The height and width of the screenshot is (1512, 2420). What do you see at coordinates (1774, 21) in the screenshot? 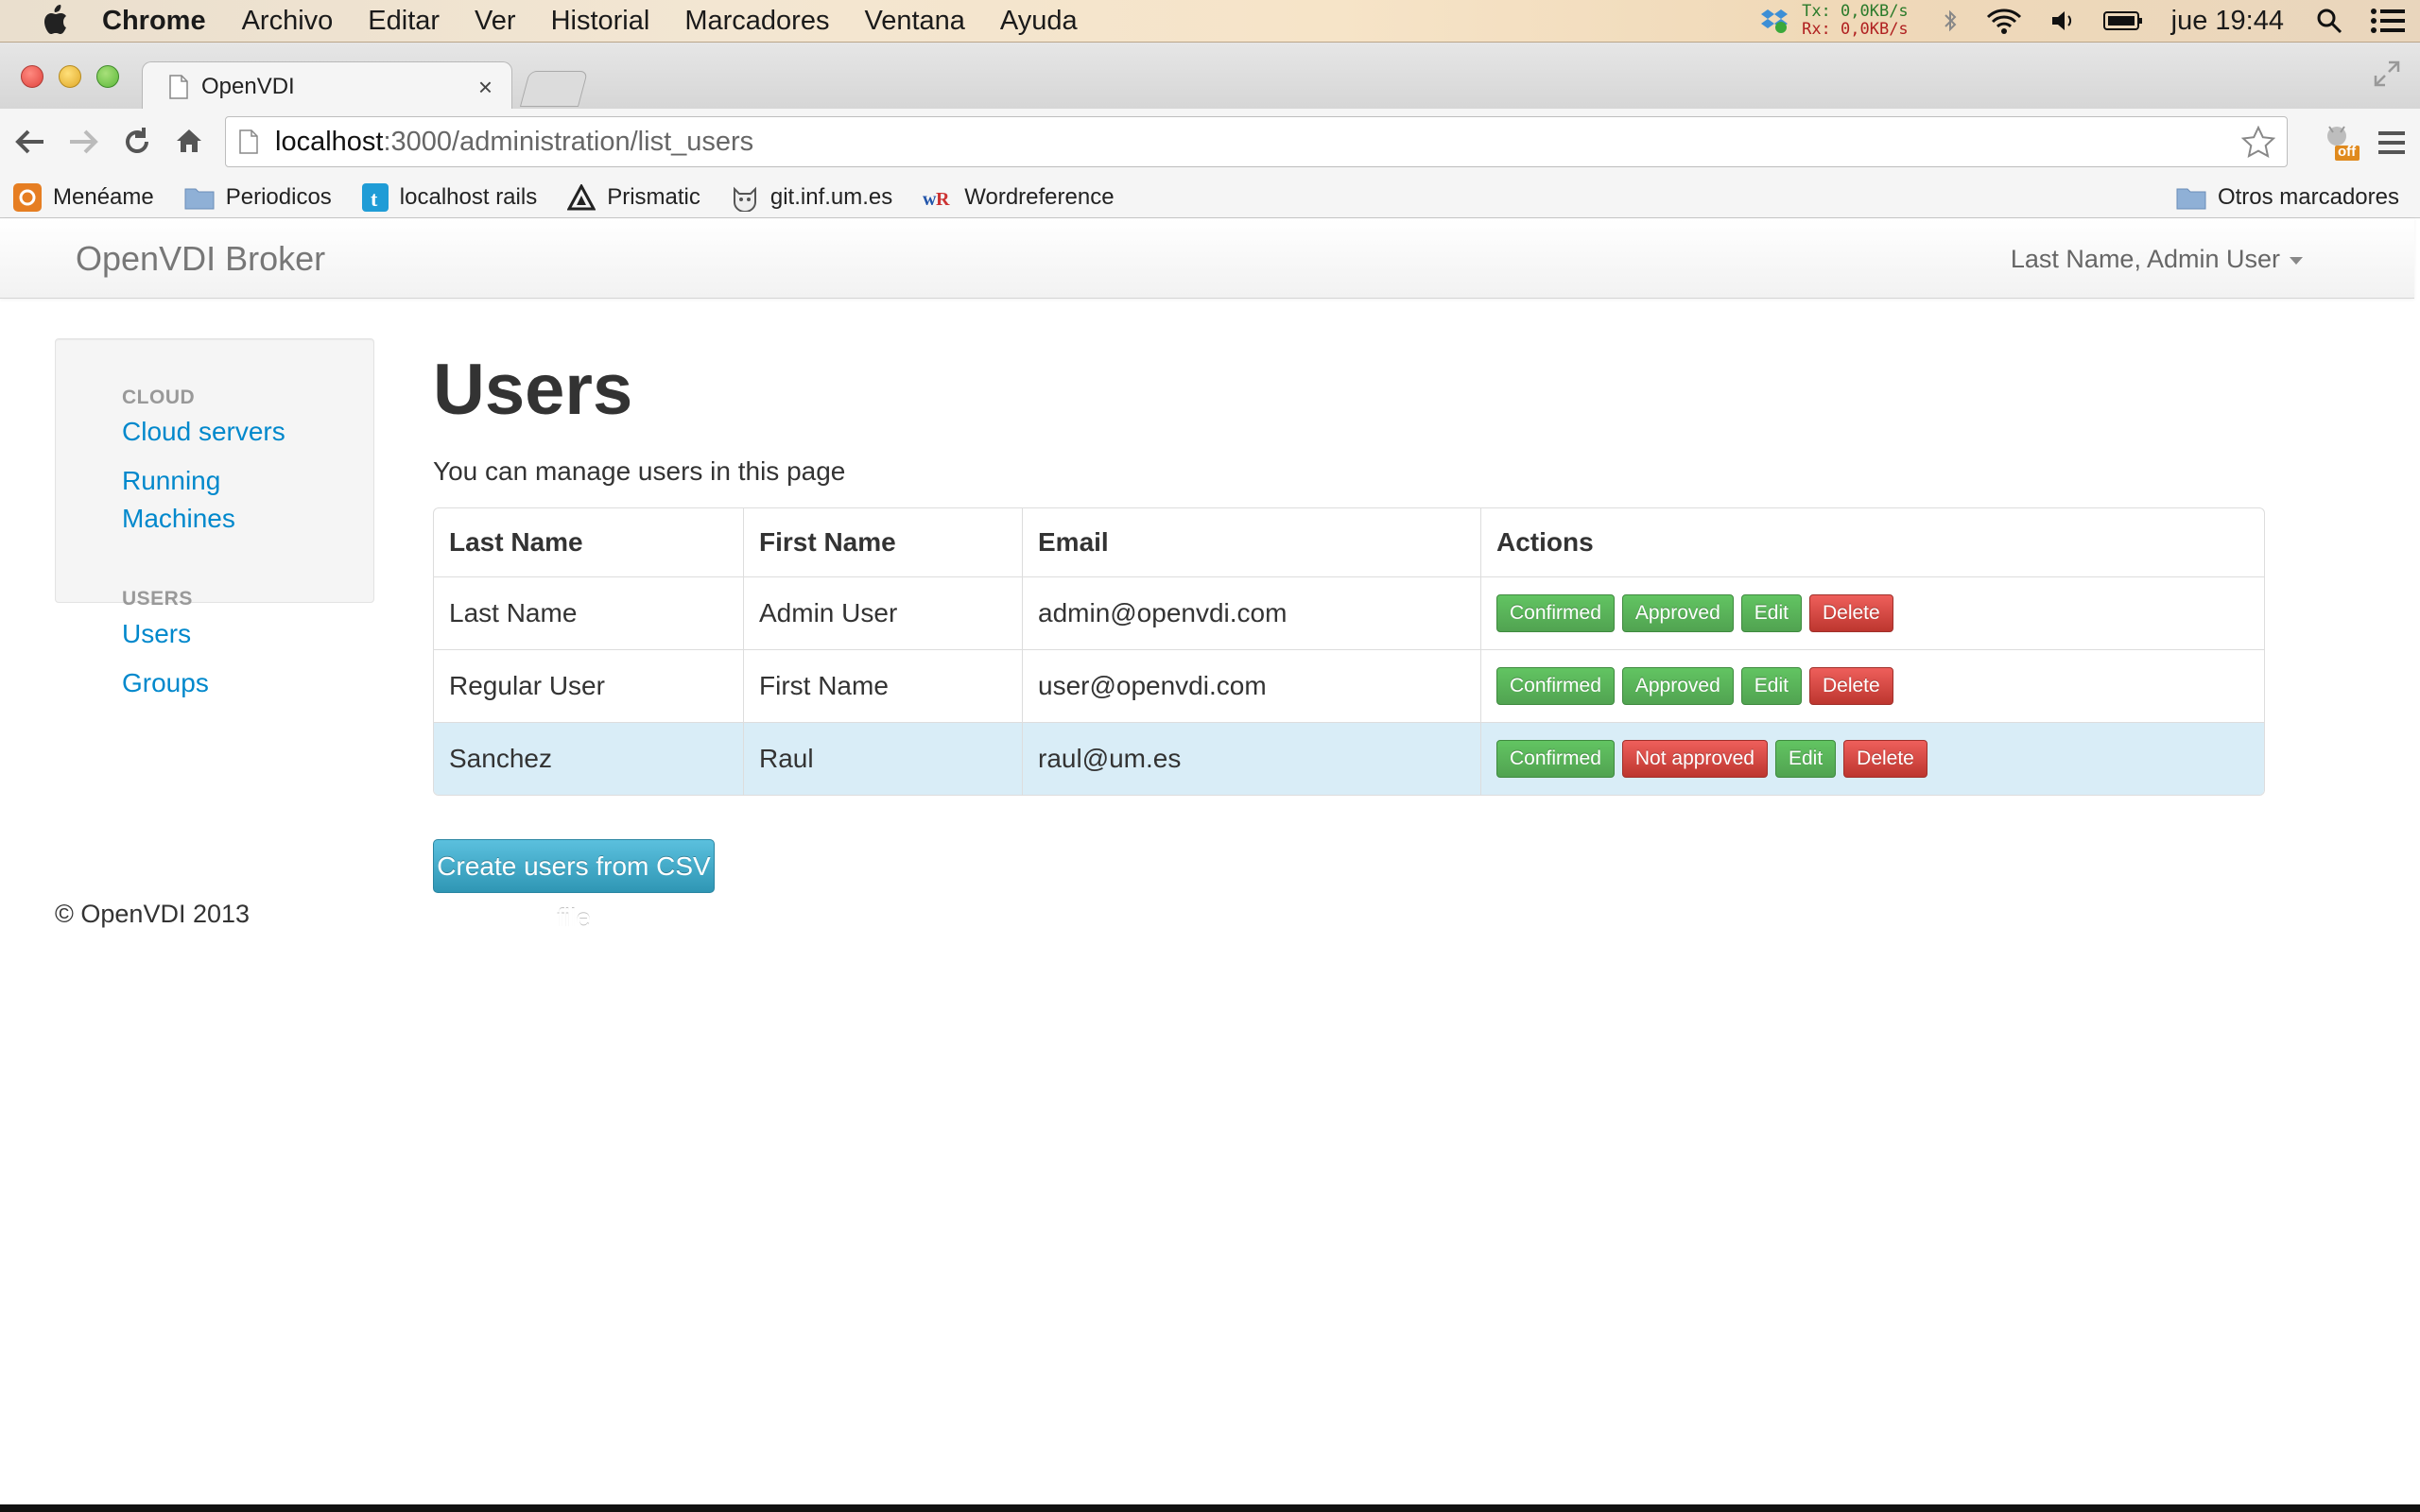
I see `dropbox-icon` at bounding box center [1774, 21].